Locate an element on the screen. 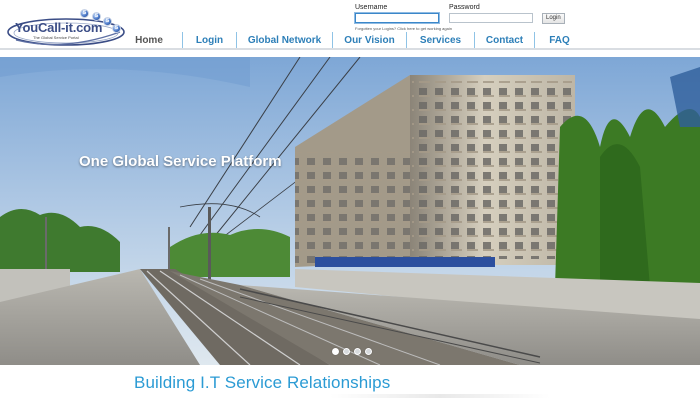 The width and height of the screenshot is (700, 400). faded-text-line is located at coordinates (440, 396).